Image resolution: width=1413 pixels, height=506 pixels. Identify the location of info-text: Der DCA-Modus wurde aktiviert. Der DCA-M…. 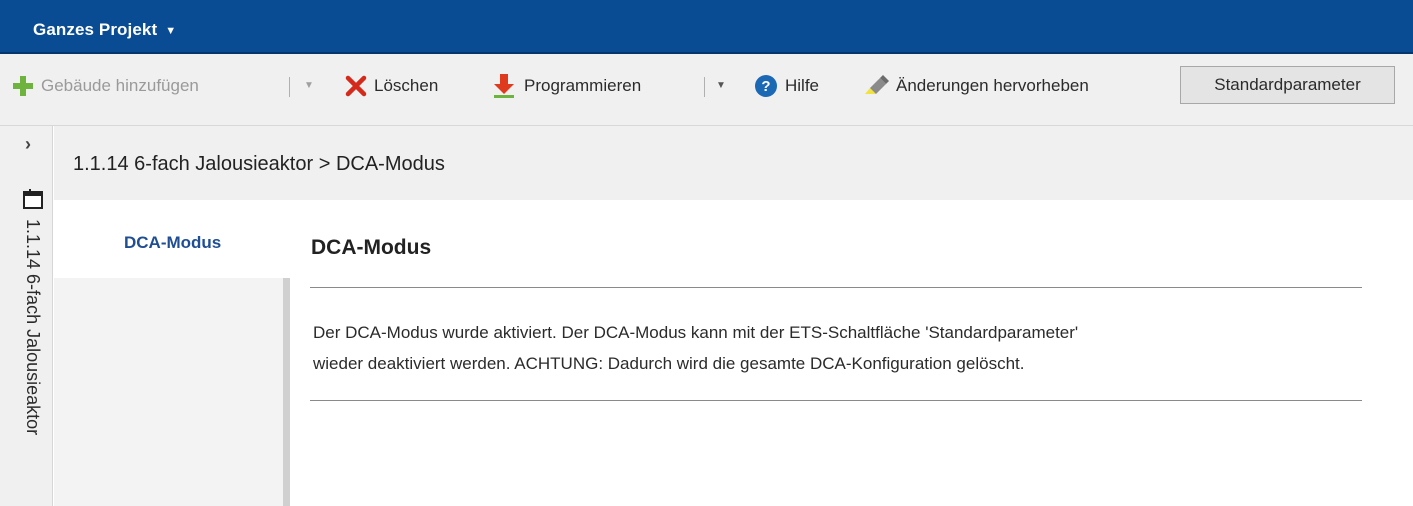
(843, 348).